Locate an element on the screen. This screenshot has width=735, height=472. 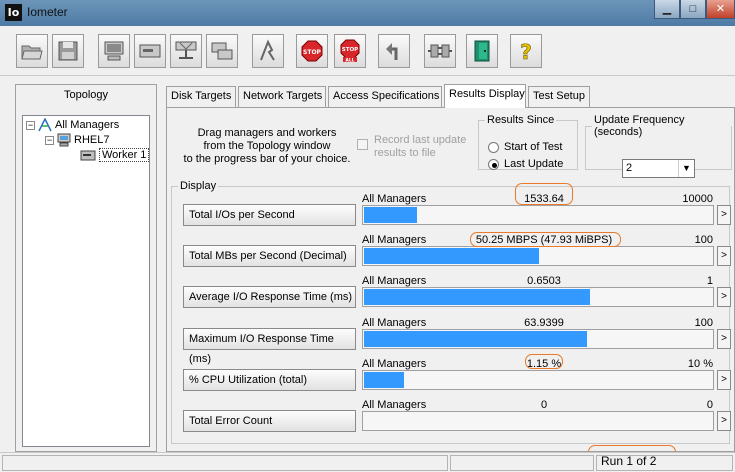
radio-last-update: Last Update is located at coordinates (525, 164).